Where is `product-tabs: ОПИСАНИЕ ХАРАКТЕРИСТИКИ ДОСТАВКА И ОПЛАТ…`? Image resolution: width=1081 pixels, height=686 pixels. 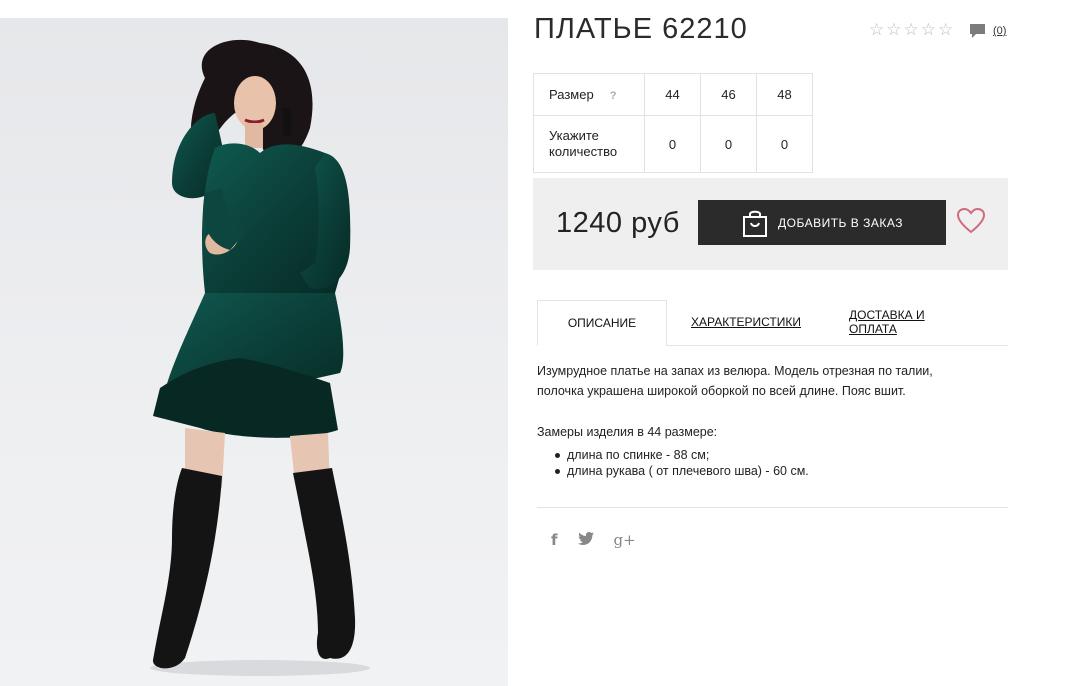 product-tabs: ОПИСАНИЕ ХАРАКТЕРИСТИКИ ДОСТАВКА И ОПЛАТ… is located at coordinates (772, 323).